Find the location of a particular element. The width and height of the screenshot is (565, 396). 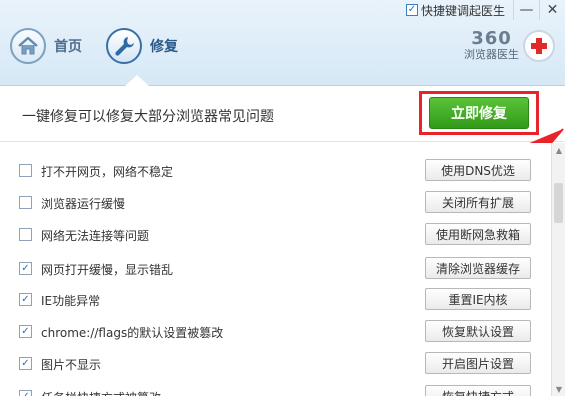

issue-action-button: 清除浏览器缓存 is located at coordinates (478, 268).